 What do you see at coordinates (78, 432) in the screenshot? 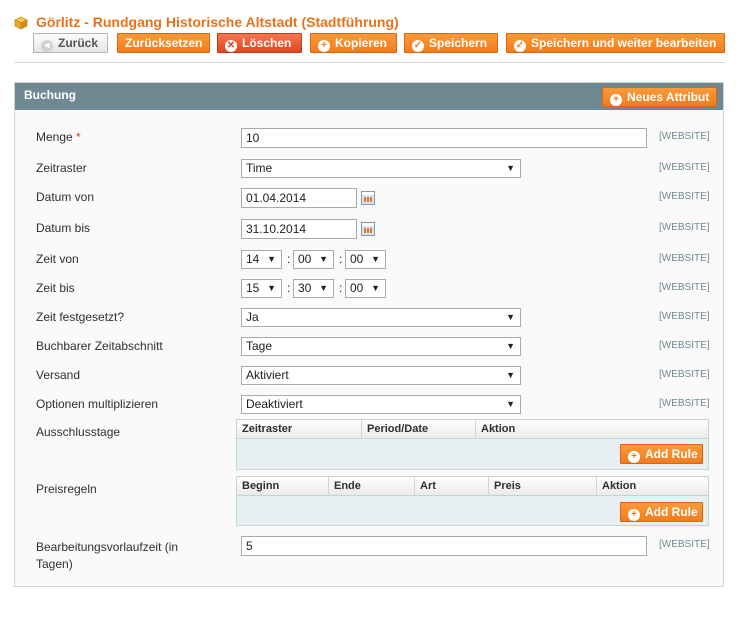
I see `ausschlusstage-label: Ausschlusstage` at bounding box center [78, 432].